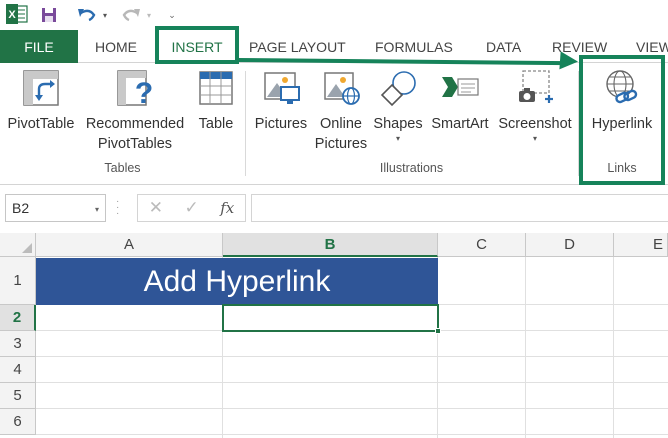 The height and width of the screenshot is (438, 668). What do you see at coordinates (398, 124) in the screenshot?
I see `shapes-label: Shapes` at bounding box center [398, 124].